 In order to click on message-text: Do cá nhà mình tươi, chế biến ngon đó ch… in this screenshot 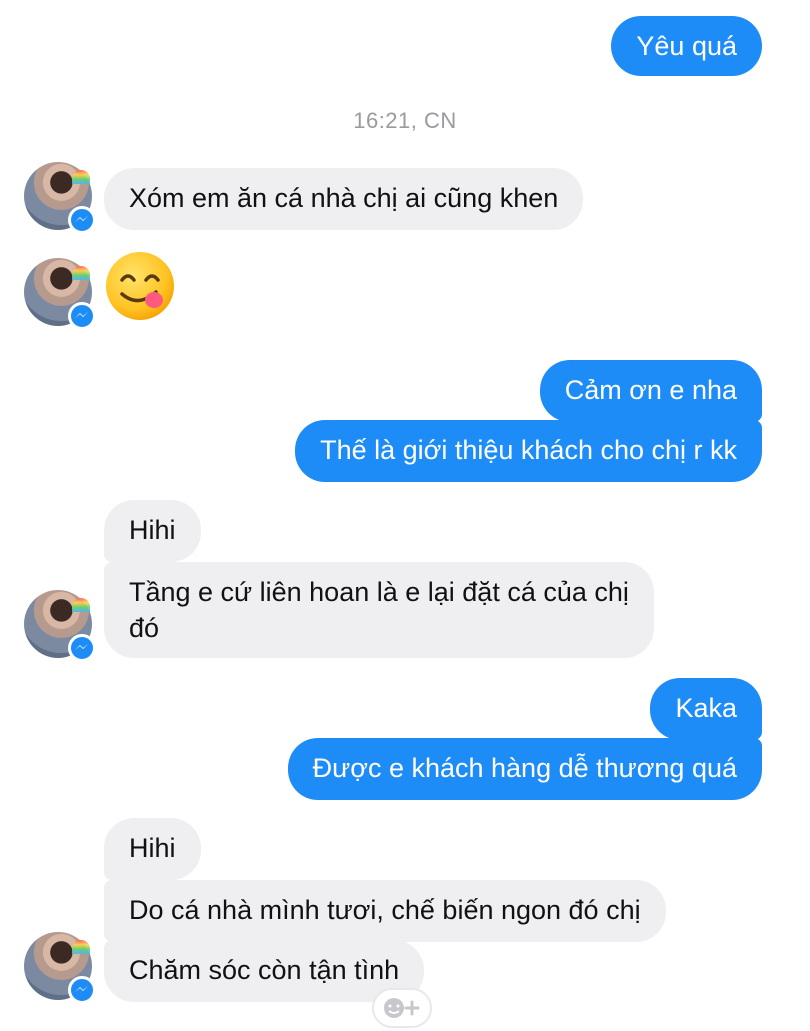, I will do `click(385, 910)`.